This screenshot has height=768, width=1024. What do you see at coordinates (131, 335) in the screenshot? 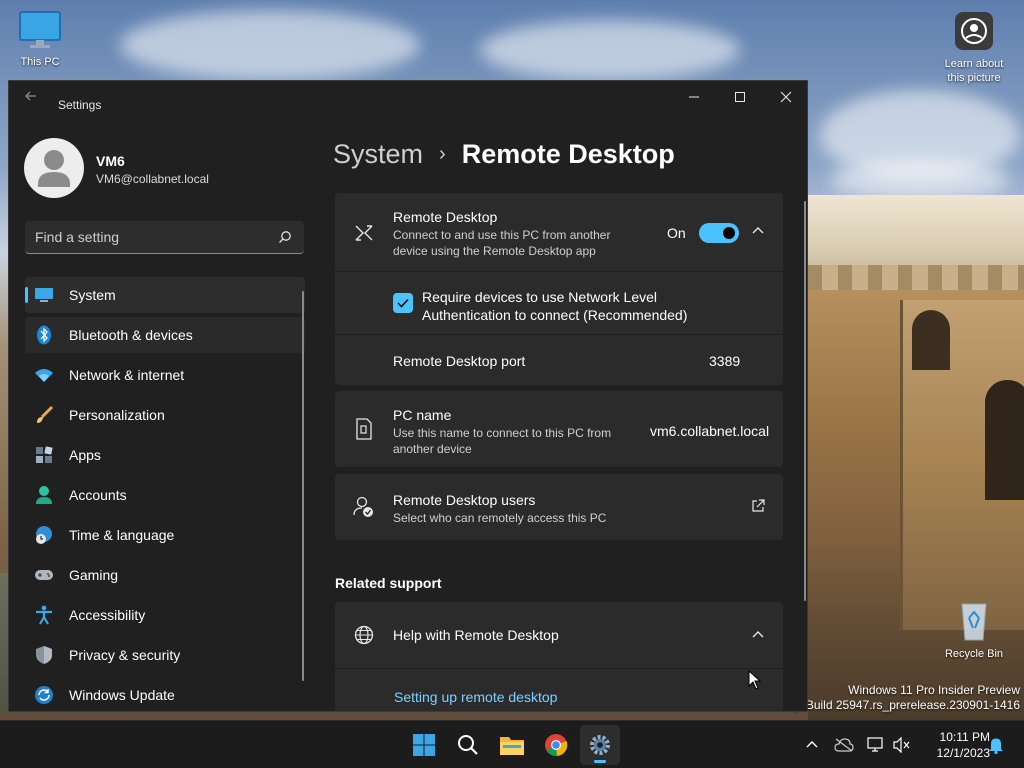
I see `sidebar-item-label: Bluetooth & devices` at bounding box center [131, 335].